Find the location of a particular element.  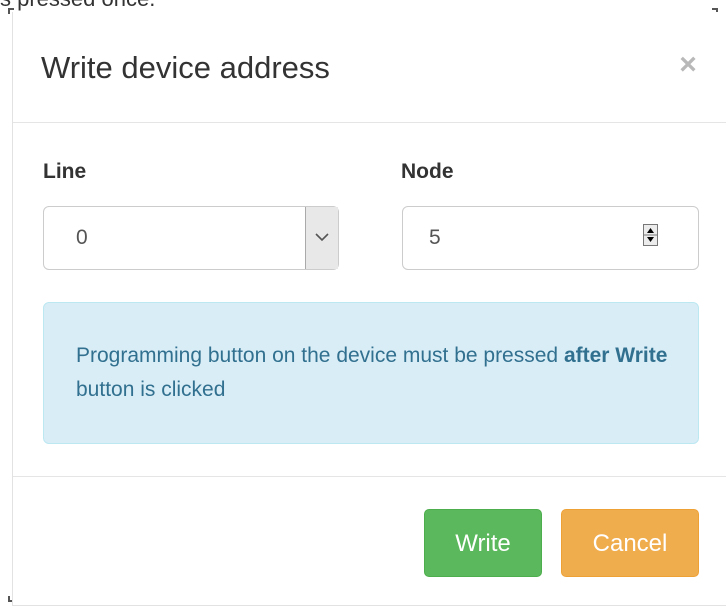

spinner-arrows-icon is located at coordinates (650, 235).